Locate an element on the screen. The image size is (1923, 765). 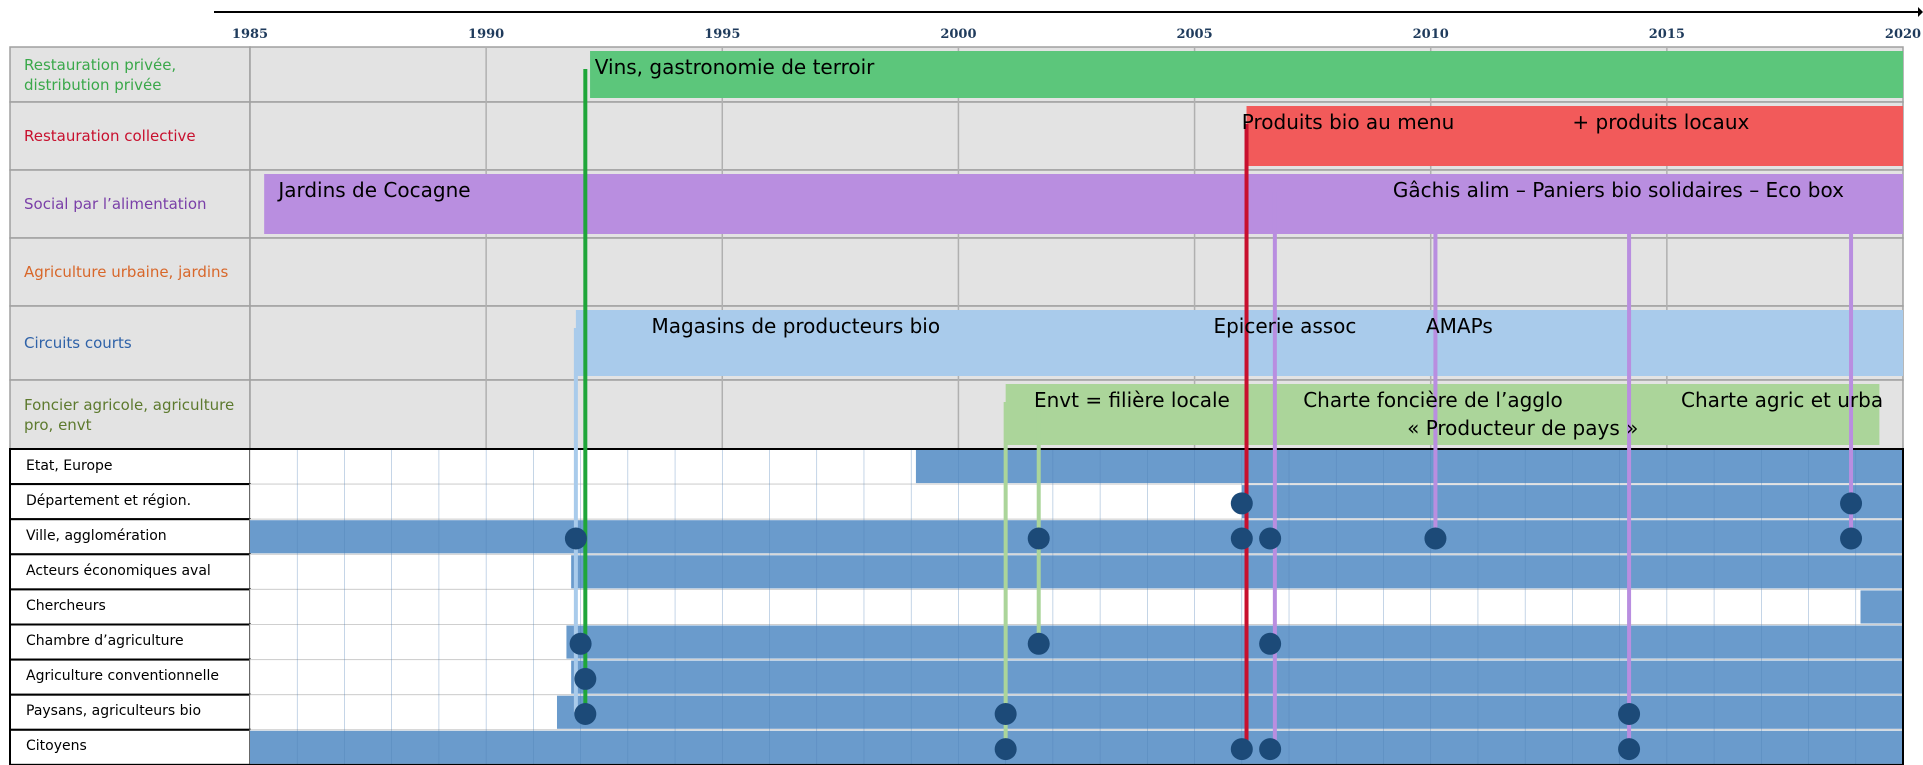
band-text: Jardins de Cocagne is located at coordinates (374, 190).